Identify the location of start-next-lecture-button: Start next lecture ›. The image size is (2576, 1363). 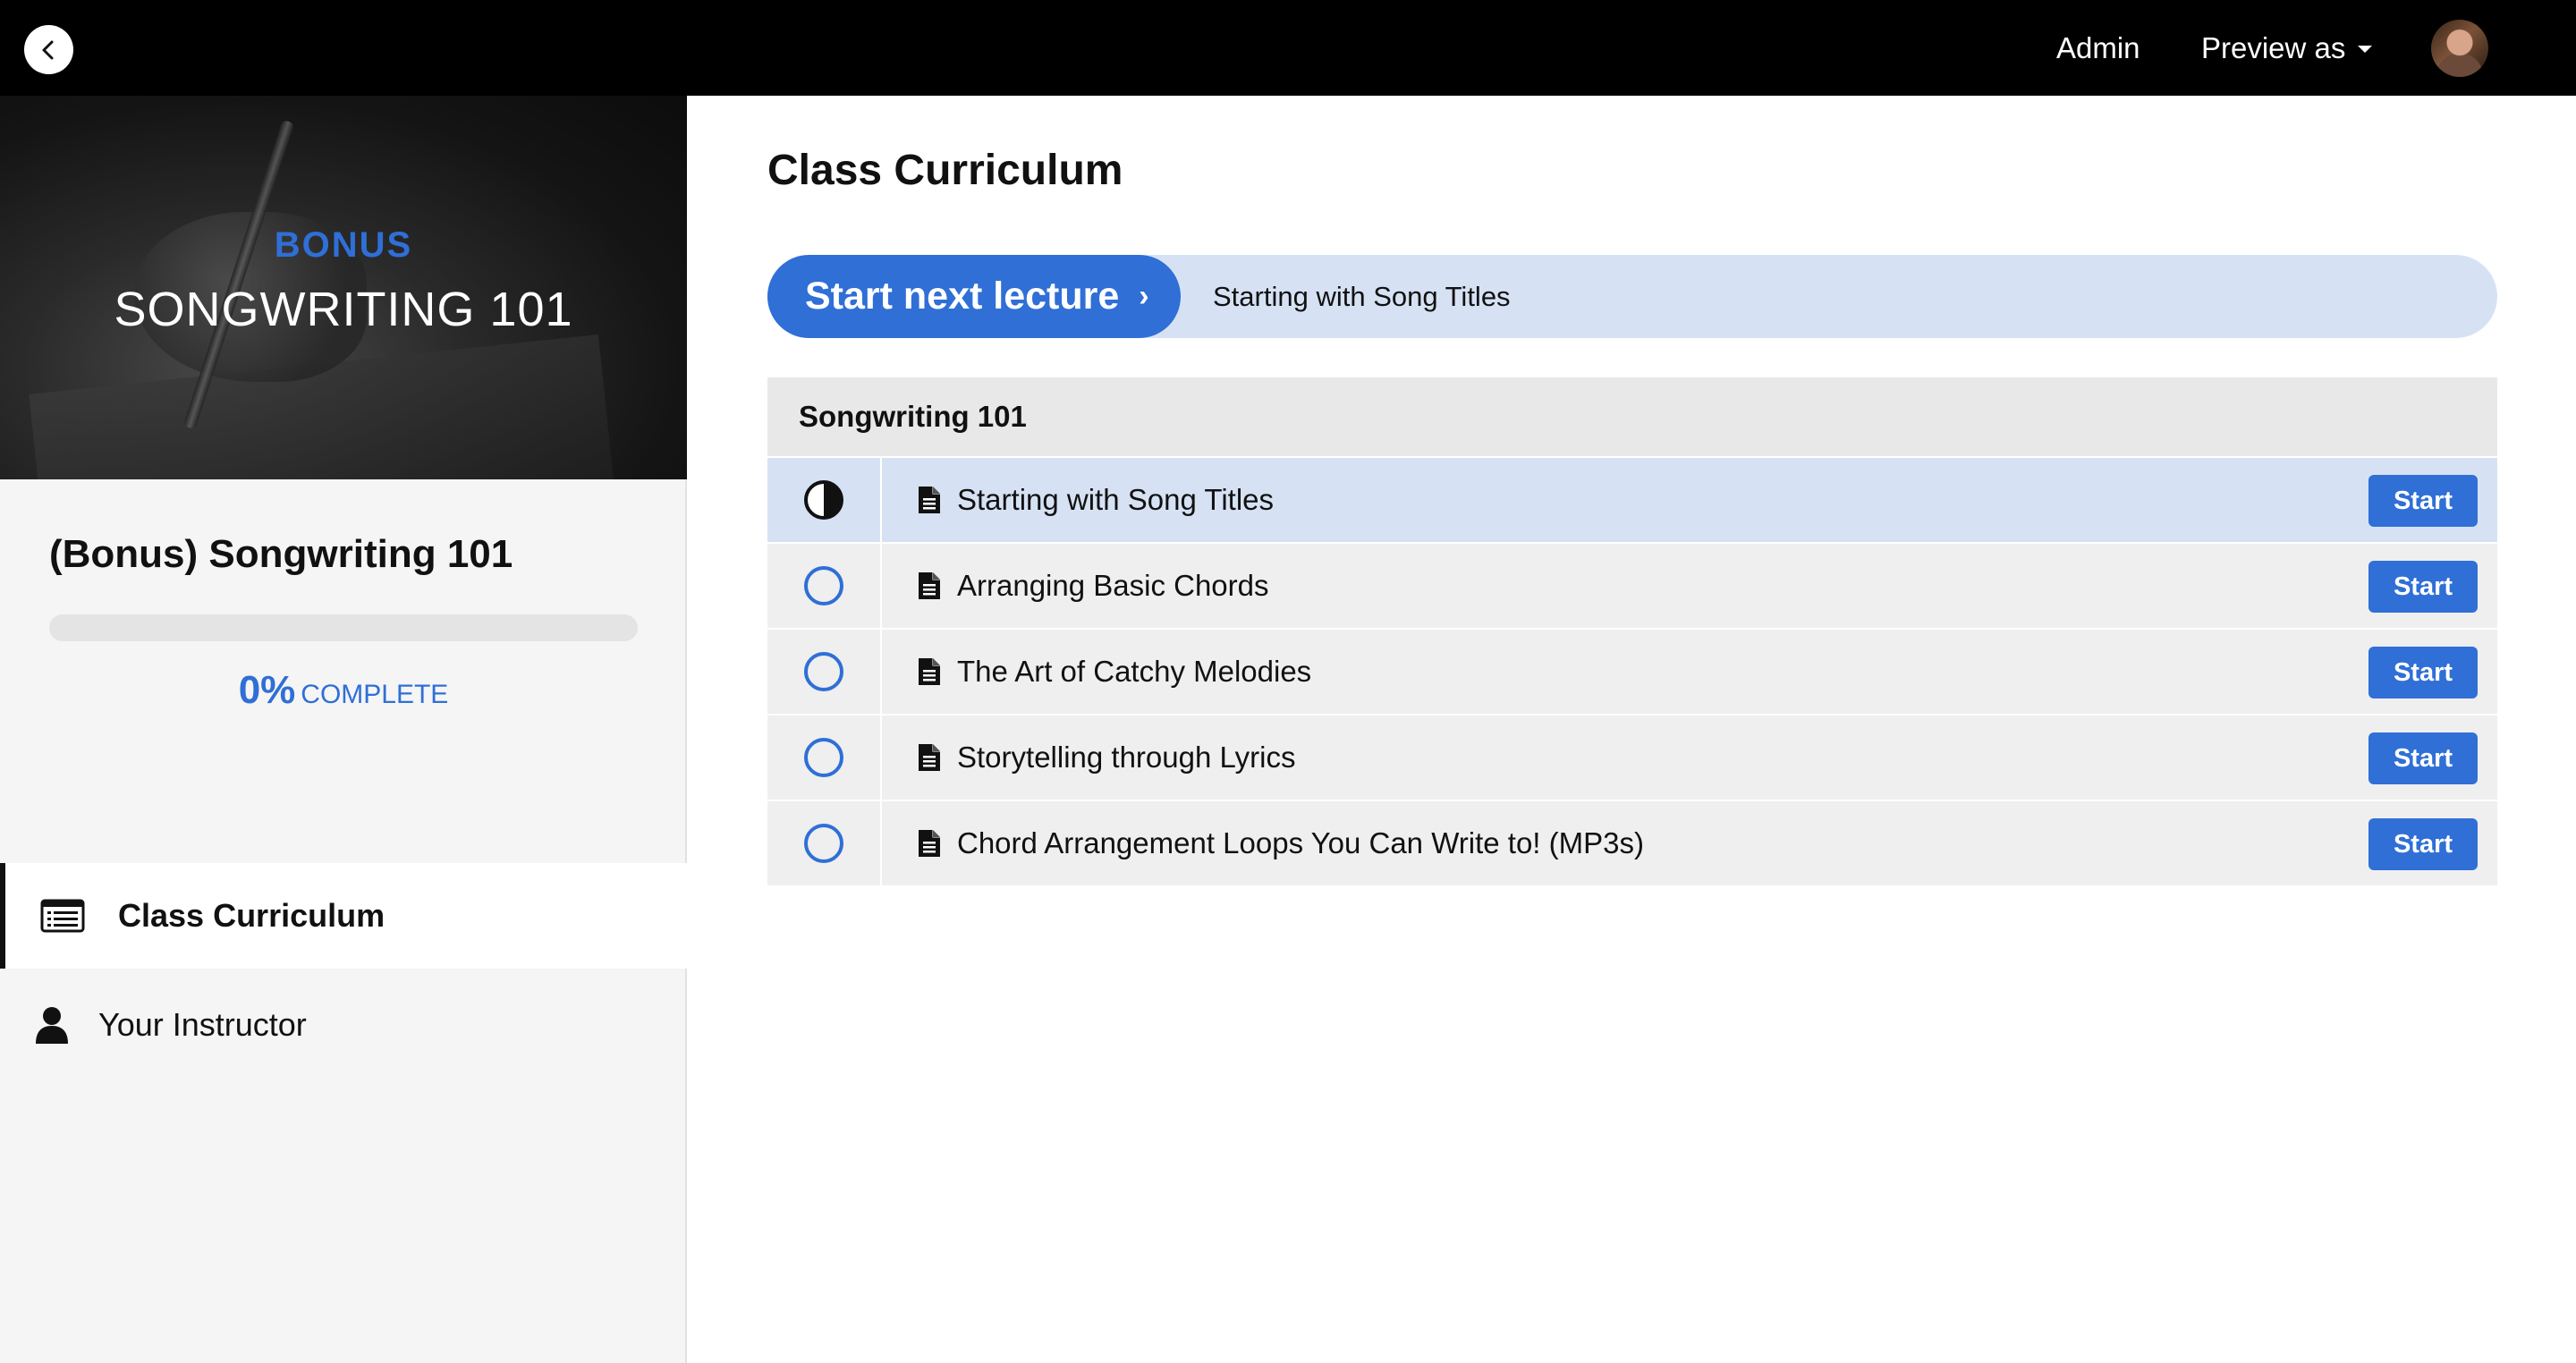
(974, 297).